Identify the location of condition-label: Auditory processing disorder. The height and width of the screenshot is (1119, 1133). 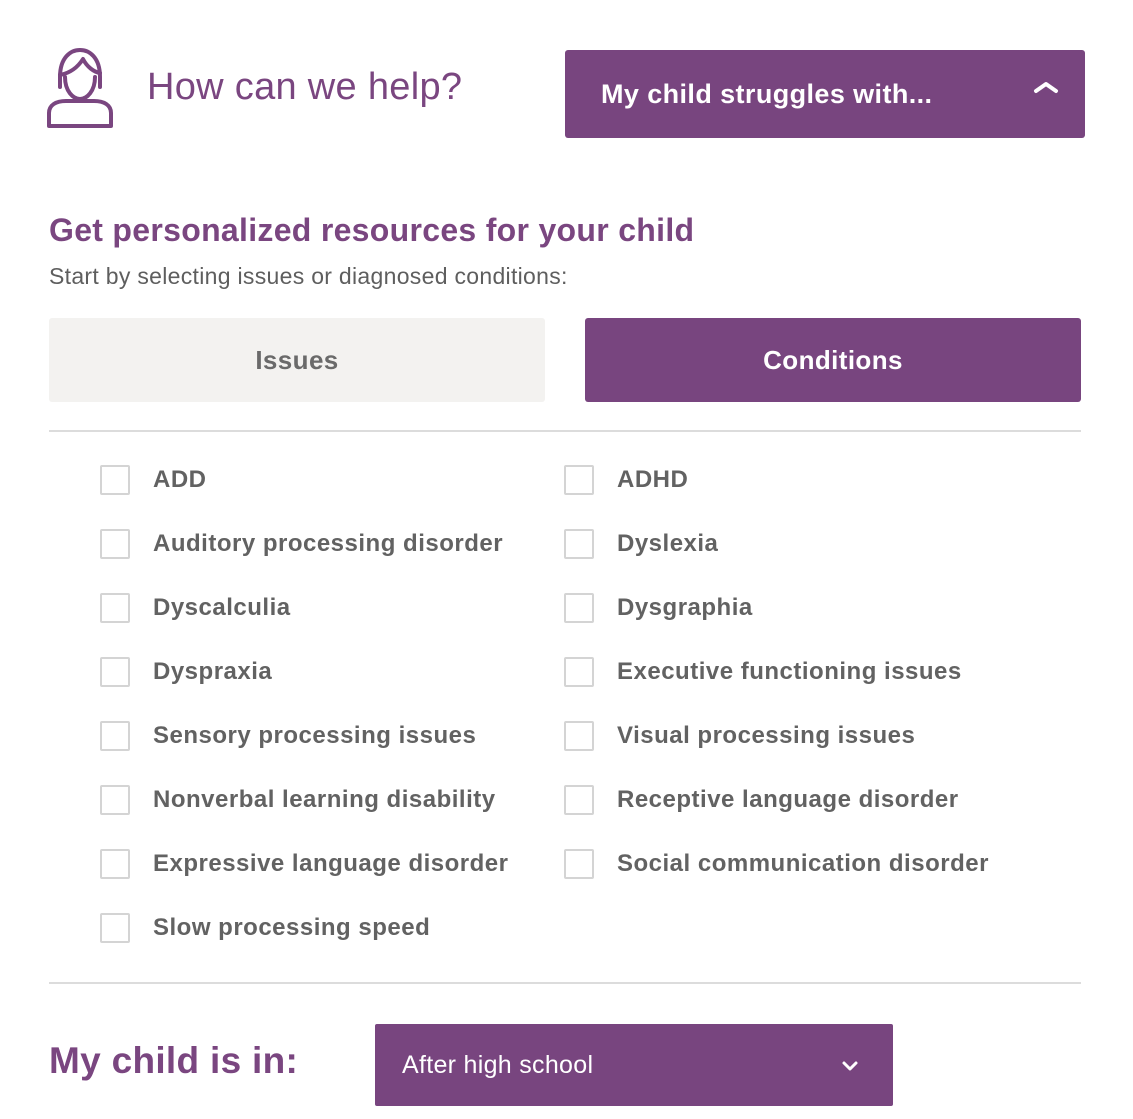
(328, 543).